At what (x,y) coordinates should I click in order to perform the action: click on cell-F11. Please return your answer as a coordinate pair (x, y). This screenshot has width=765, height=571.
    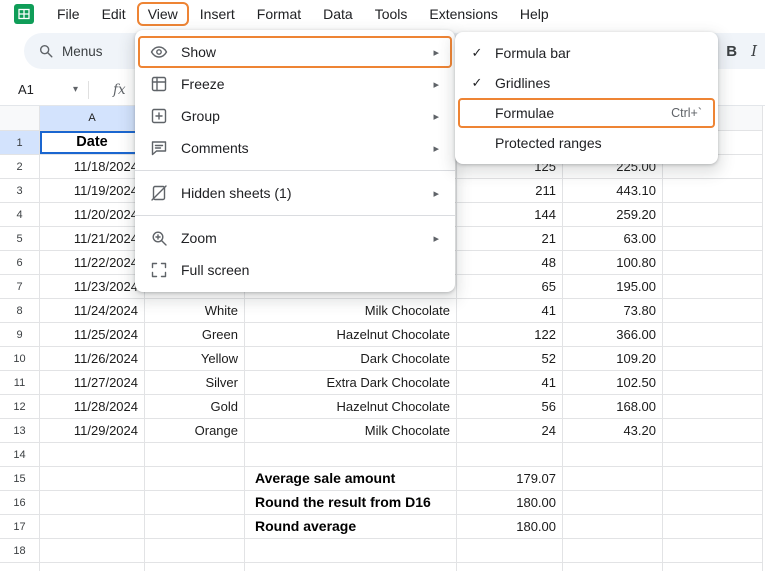
    Looking at the image, I should click on (713, 383).